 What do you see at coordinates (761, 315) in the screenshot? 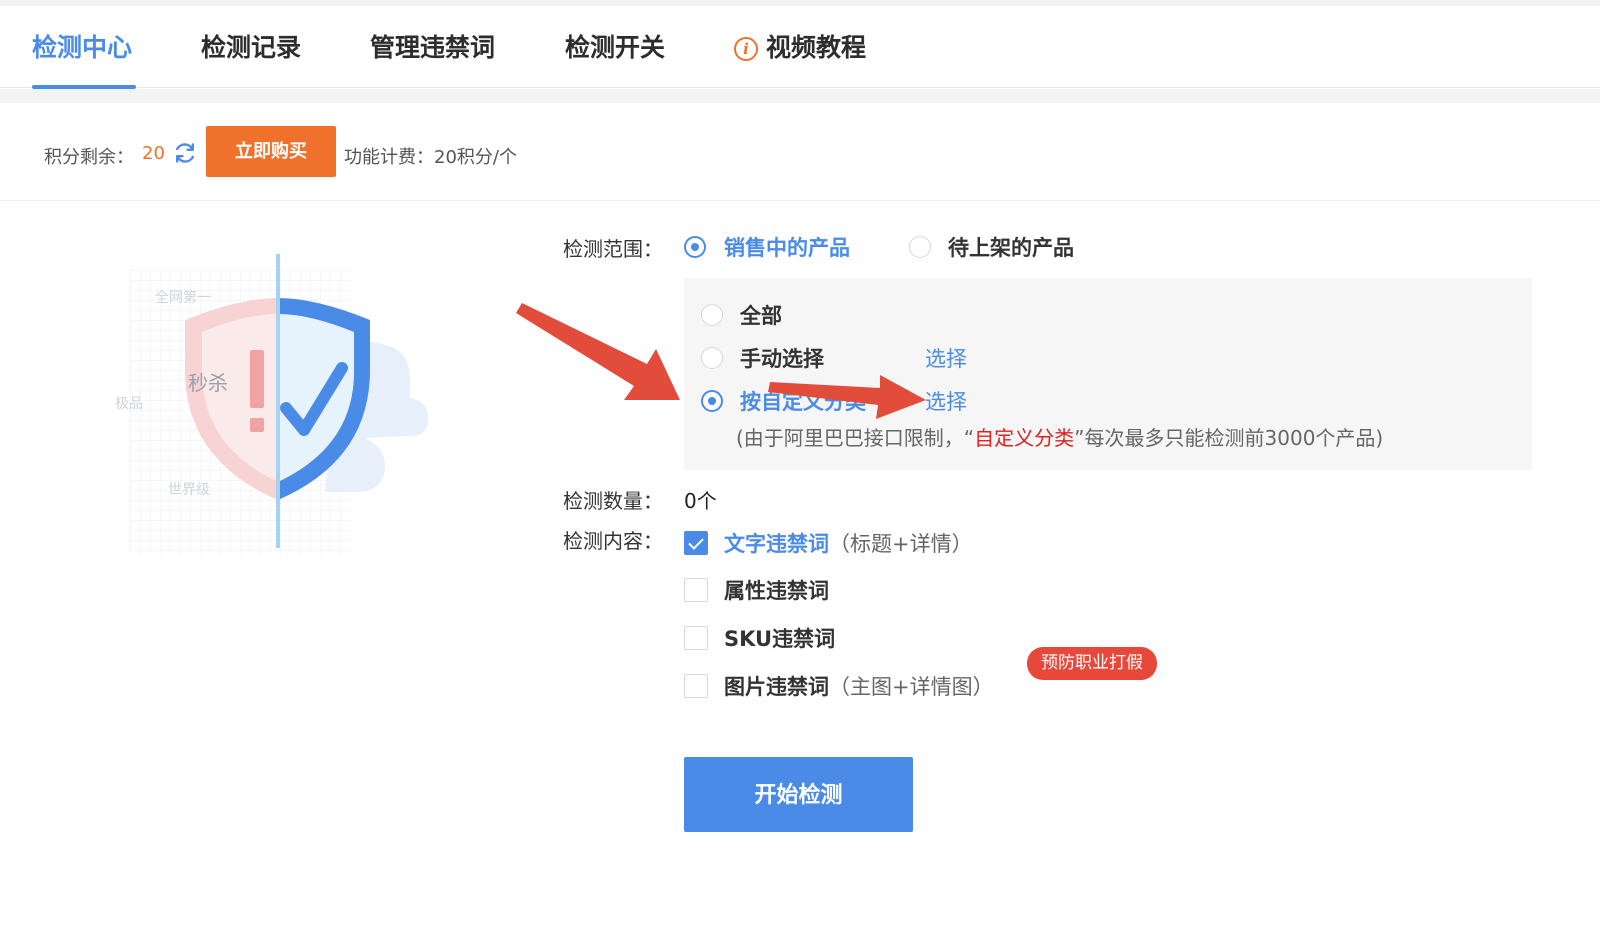
I see `option-all: 全部` at bounding box center [761, 315].